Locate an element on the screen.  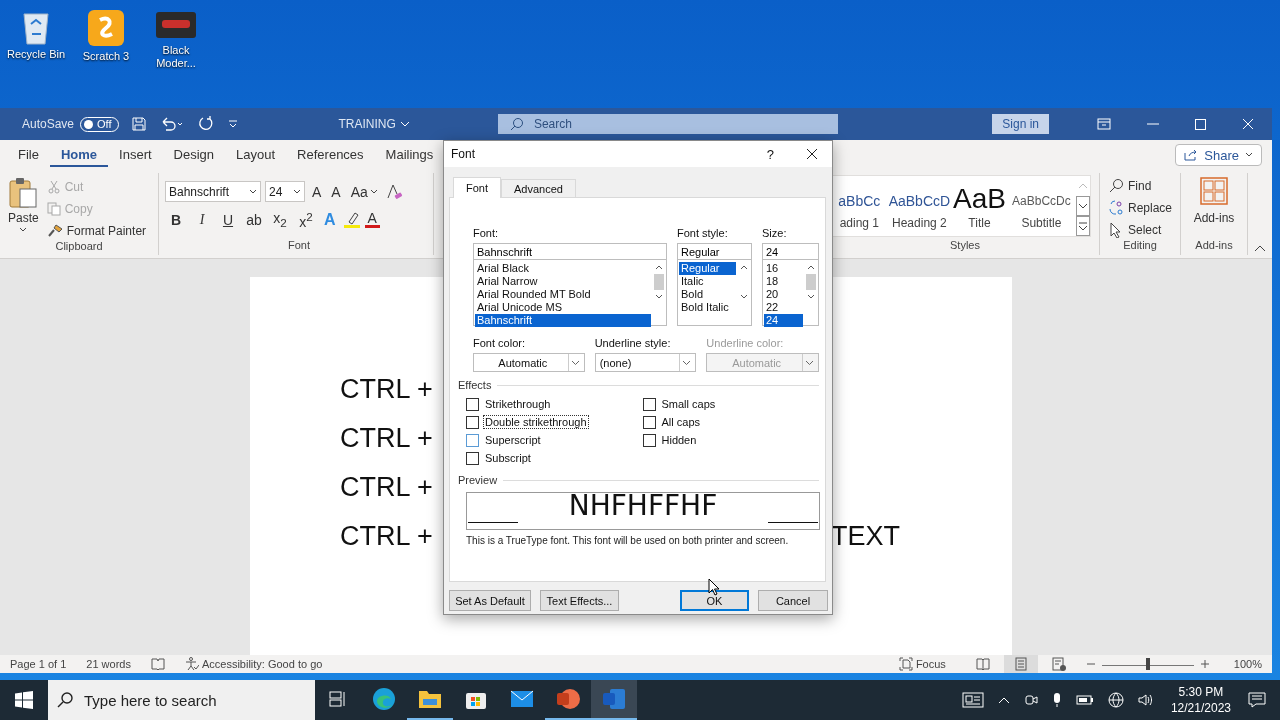
dialog-tab: Advanced is located at coordinates (538, 188).